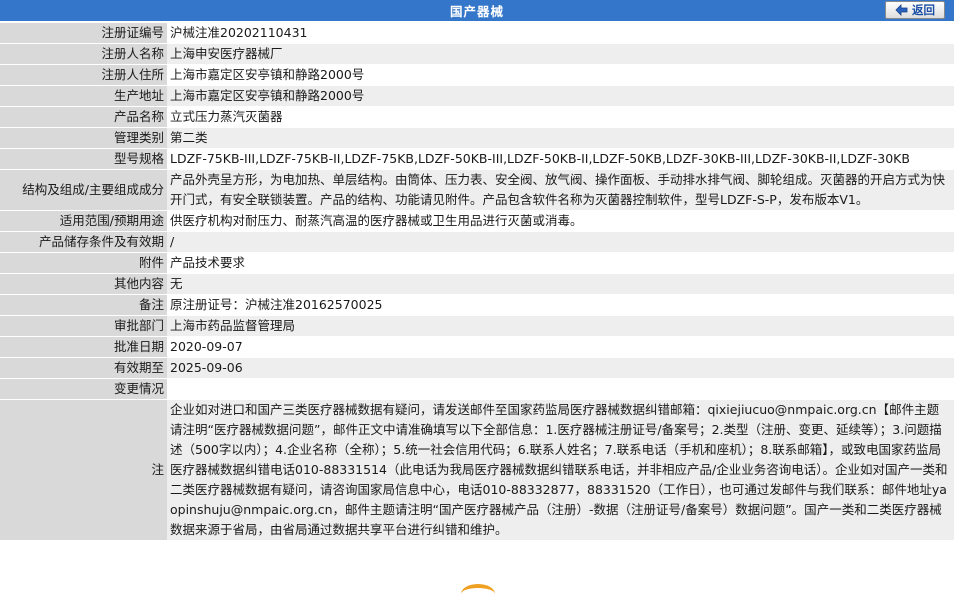  Describe the element at coordinates (560, 117) in the screenshot. I see `field-value: 立式压力蒸汽灭菌器` at that location.